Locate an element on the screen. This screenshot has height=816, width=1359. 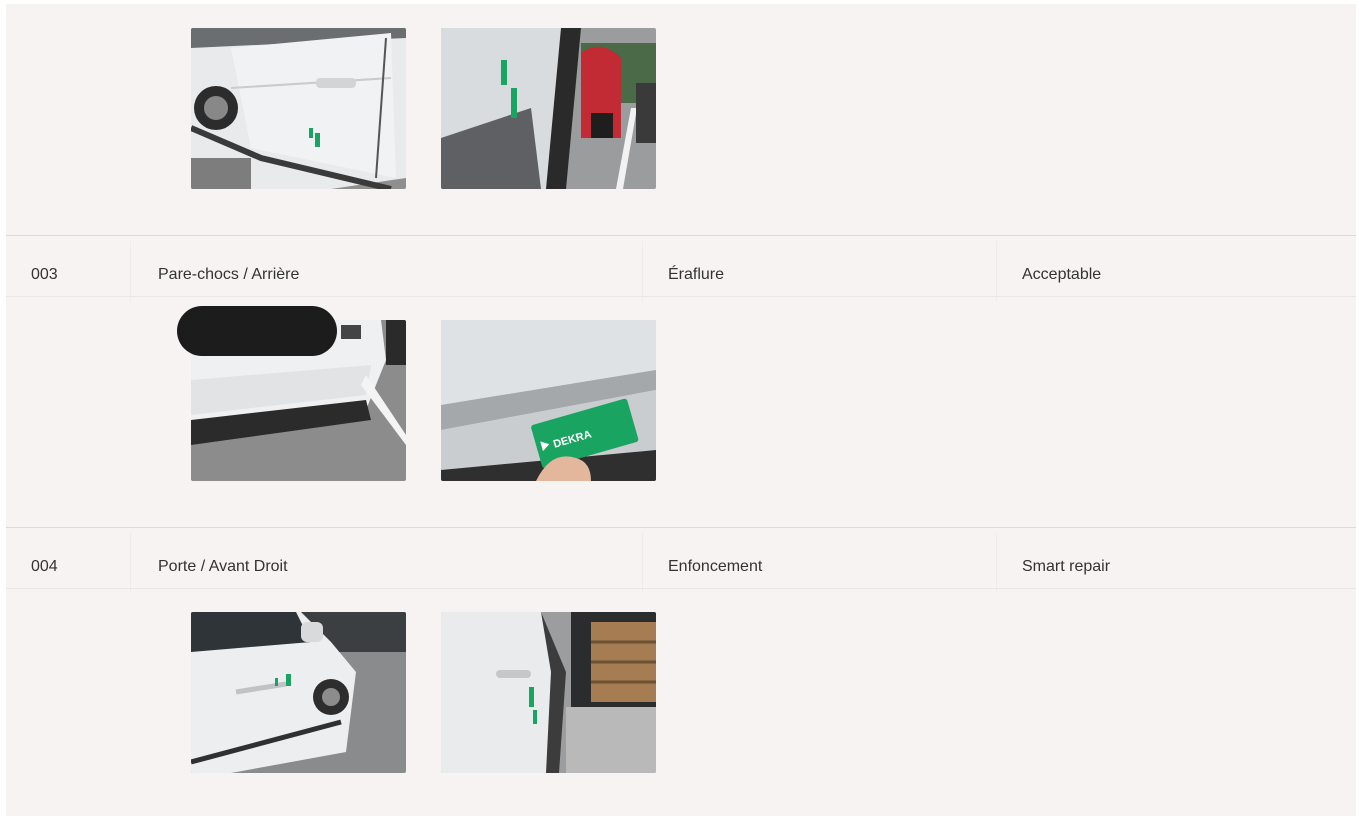
redaction-mask is located at coordinates (257, 331).